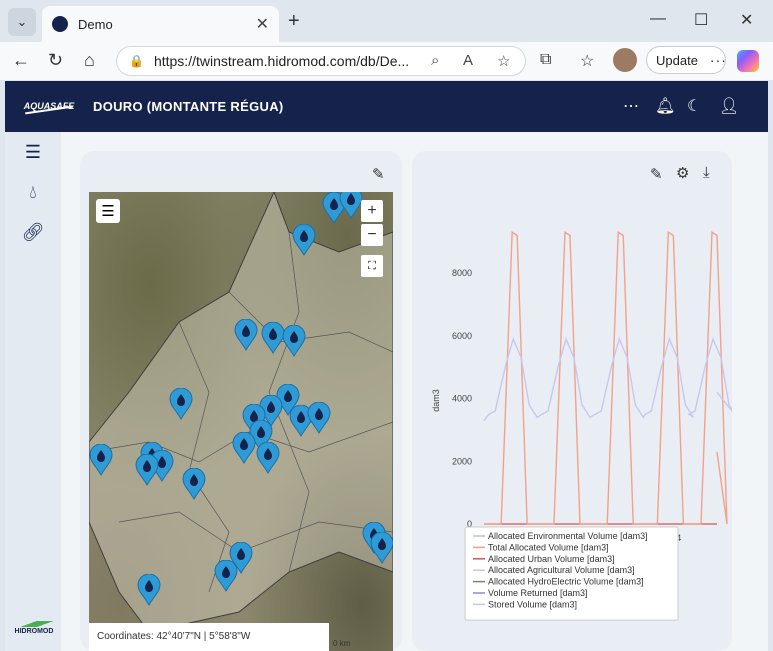  I want to click on tab-actions-menu-icon: ⌄, so click(22, 22).